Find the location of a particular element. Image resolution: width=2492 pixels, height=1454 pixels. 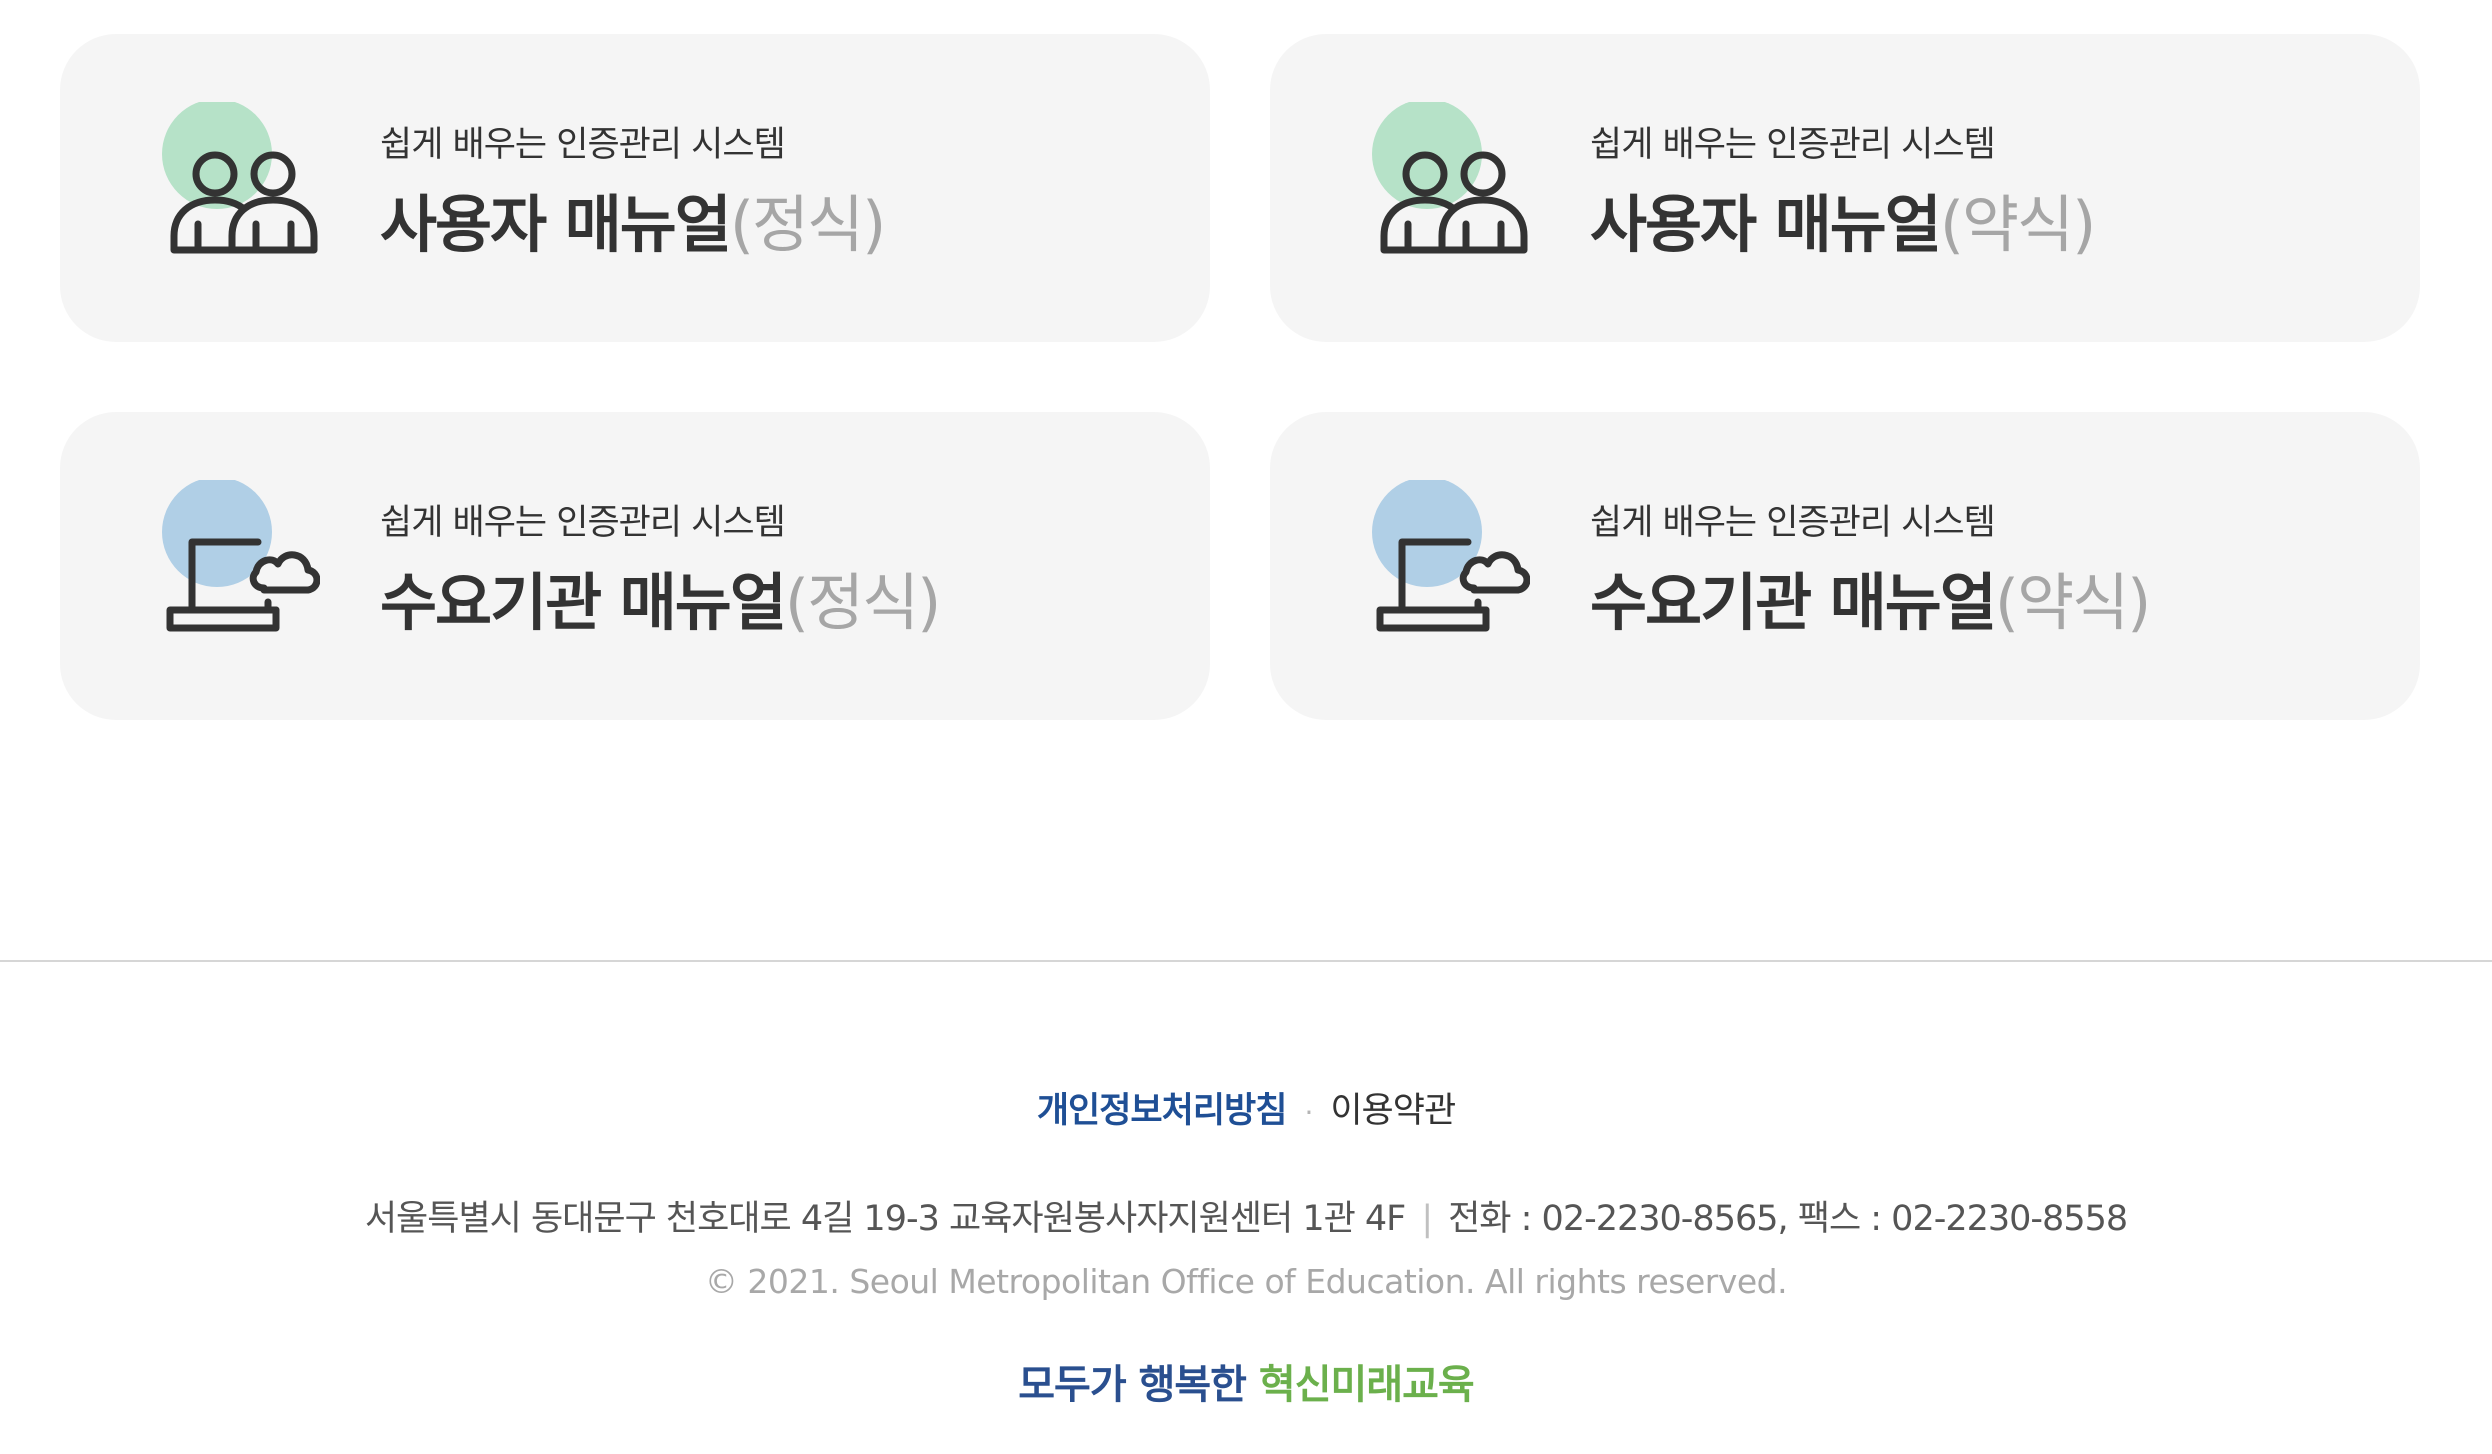

footer-links: 개인정보처리방침 · 이용약관 is located at coordinates (1246, 1107).